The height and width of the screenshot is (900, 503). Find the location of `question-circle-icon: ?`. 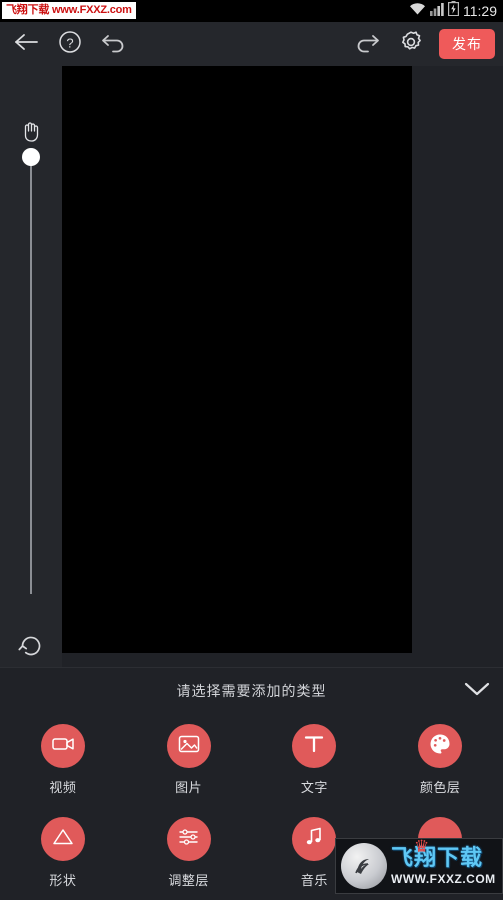

question-circle-icon: ? is located at coordinates (70, 44).